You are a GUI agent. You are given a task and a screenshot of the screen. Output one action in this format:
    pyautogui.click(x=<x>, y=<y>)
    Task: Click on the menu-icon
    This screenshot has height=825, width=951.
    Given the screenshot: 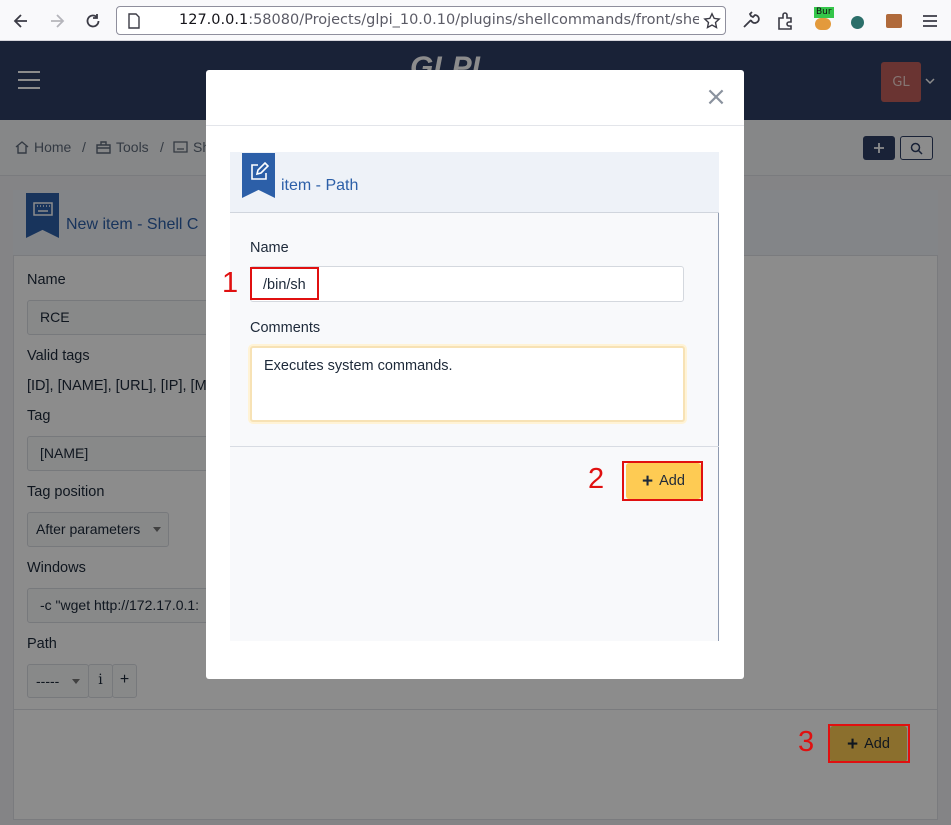 What is the action you would take?
    pyautogui.click(x=930, y=21)
    